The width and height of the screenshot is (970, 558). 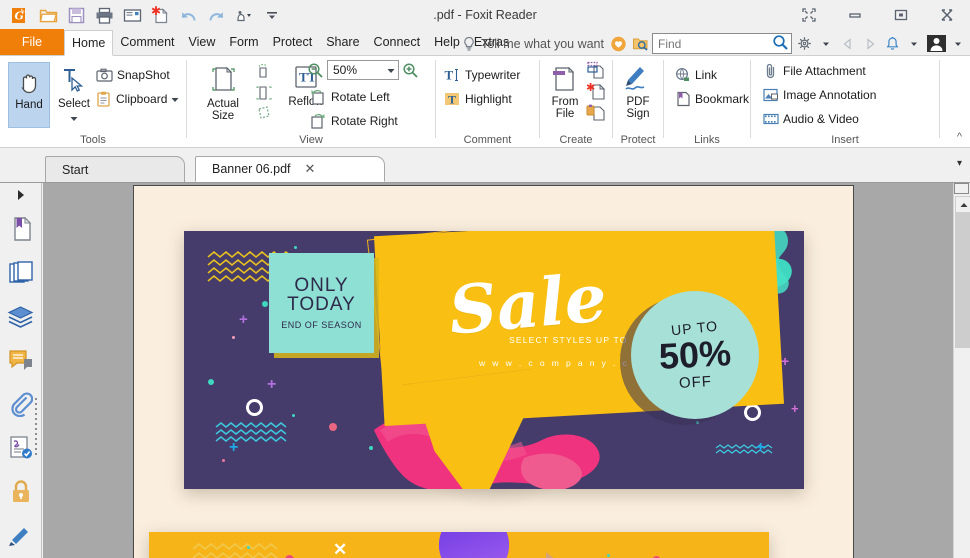 What do you see at coordinates (132, 15) in the screenshot?
I see `email-icon` at bounding box center [132, 15].